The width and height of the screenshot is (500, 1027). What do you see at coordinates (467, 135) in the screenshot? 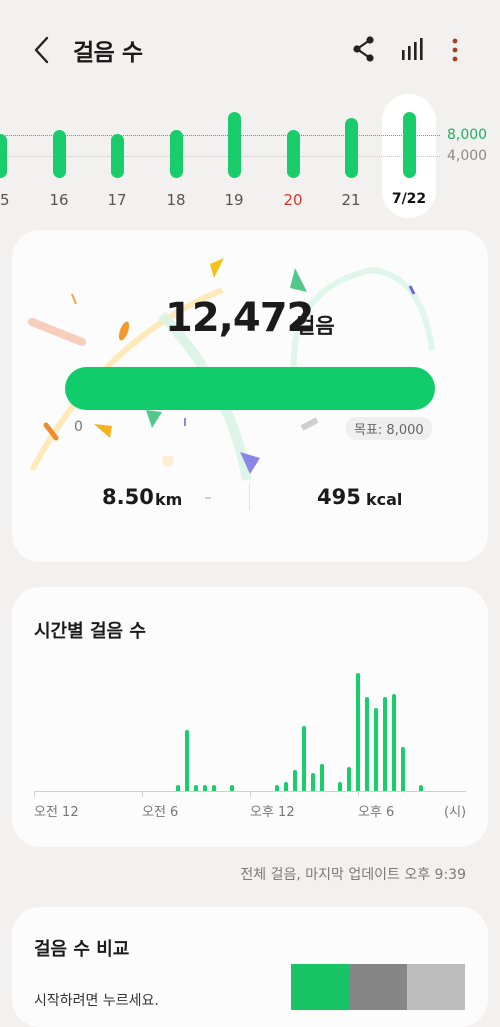
I see `goal-tick-label: 8,000` at bounding box center [467, 135].